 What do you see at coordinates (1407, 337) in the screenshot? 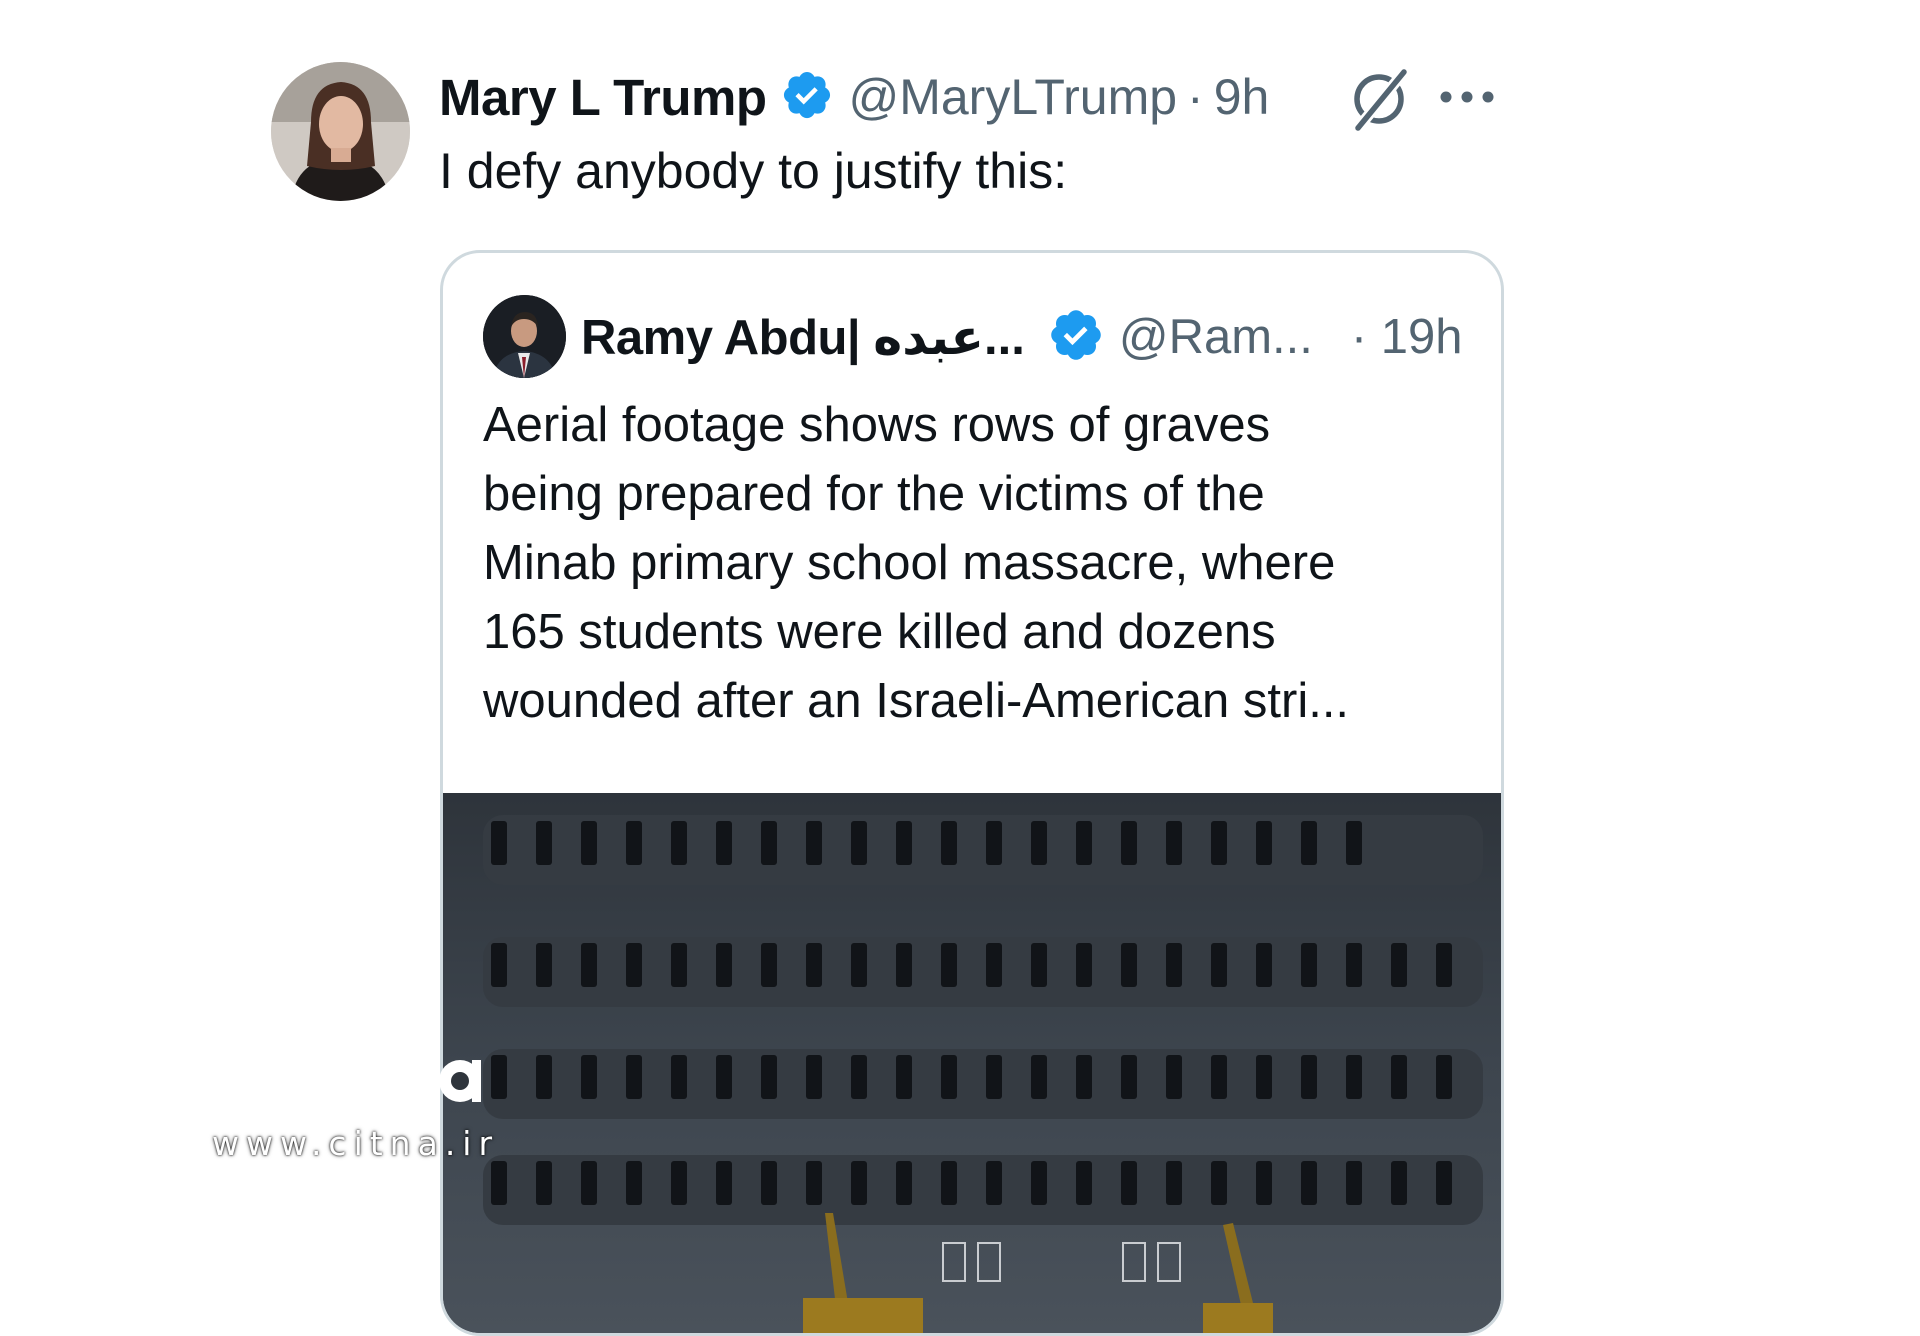
I see `quoted-tweet-time: · 19h` at bounding box center [1407, 337].